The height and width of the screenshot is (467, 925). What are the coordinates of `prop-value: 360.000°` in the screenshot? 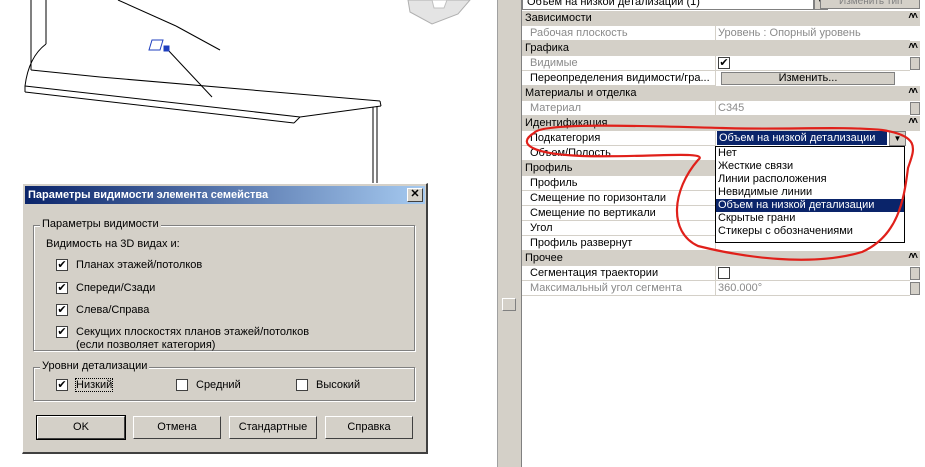 It's located at (813, 288).